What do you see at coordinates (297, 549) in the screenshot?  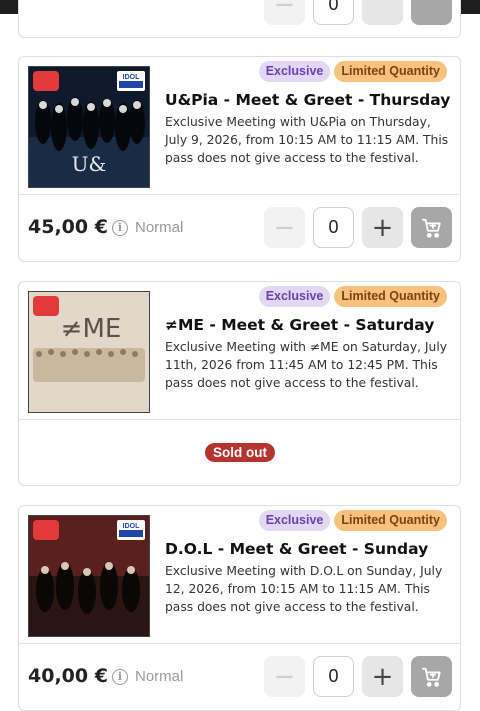 I see `ticket-title: D.O.L - Meet & Greet - Sunday` at bounding box center [297, 549].